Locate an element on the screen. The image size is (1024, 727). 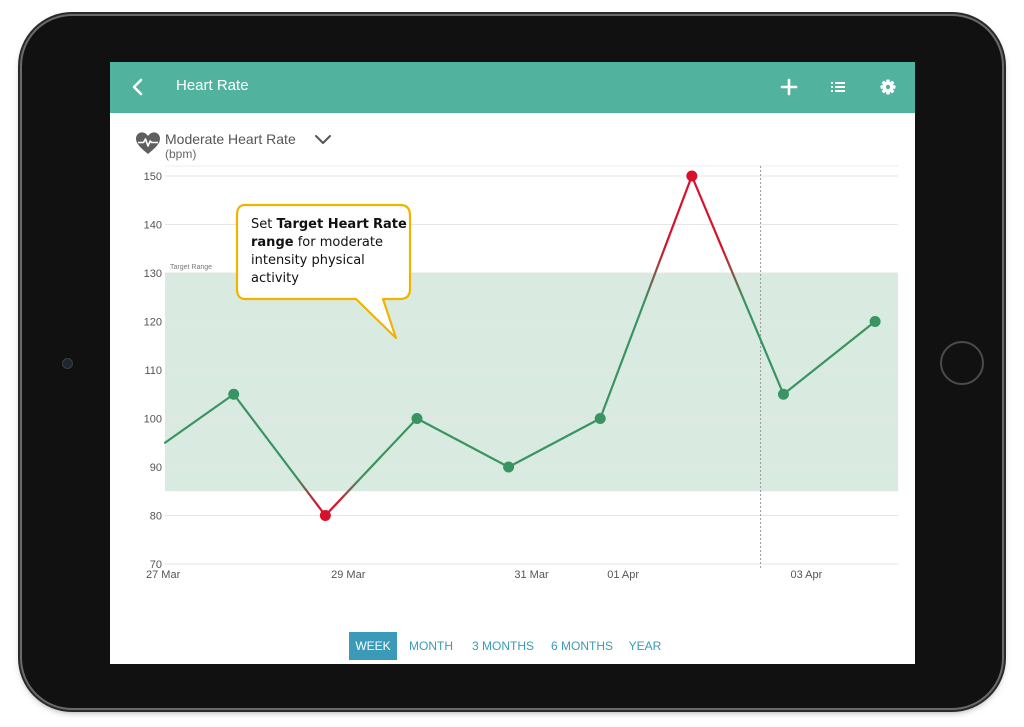
x-tick-label: 27 Mar is located at coordinates (163, 575).